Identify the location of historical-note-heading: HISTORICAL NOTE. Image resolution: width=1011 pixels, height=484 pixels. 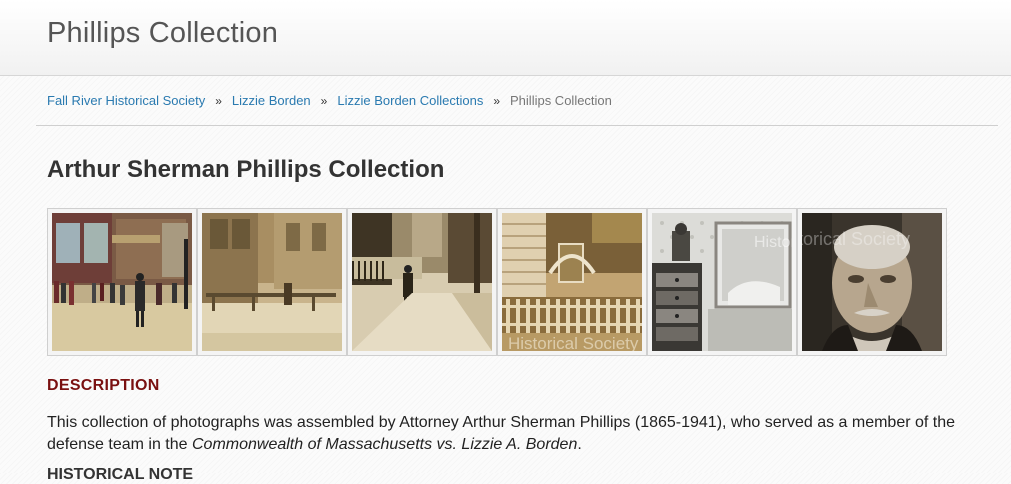
(120, 474).